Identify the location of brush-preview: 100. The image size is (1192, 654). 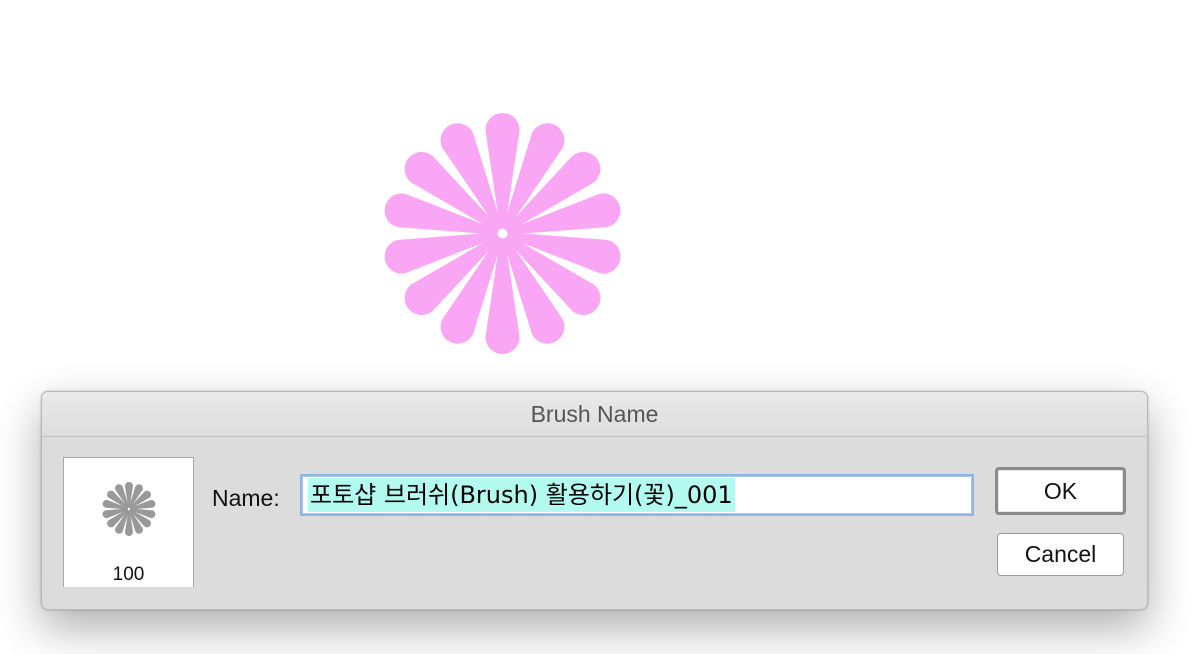
(128, 522).